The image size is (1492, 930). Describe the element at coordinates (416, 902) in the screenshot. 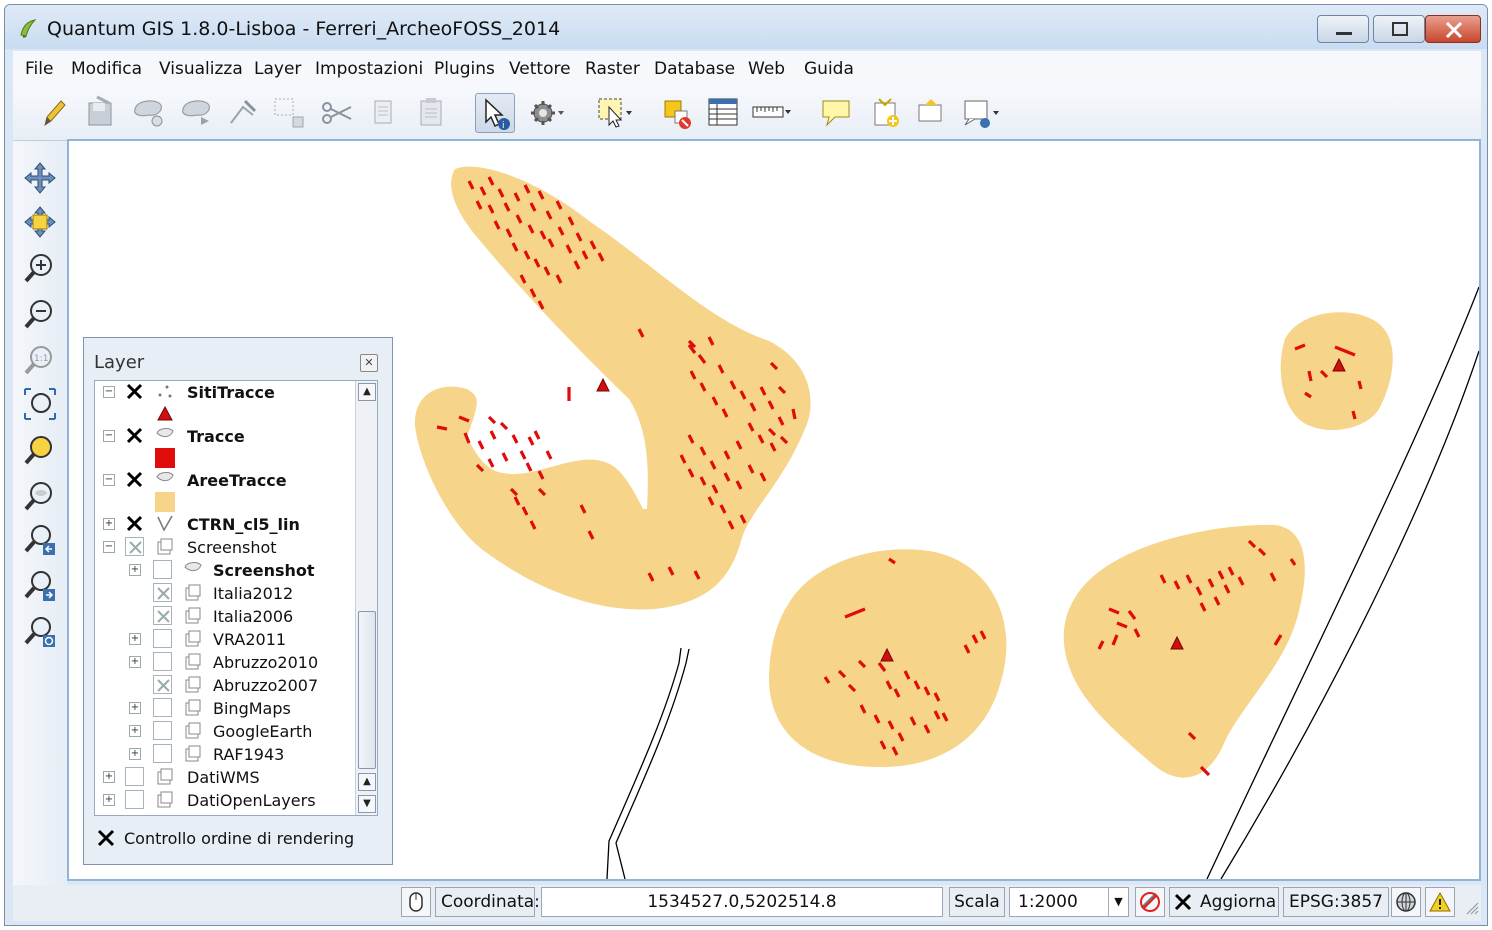

I see `toggle-extents-button` at that location.